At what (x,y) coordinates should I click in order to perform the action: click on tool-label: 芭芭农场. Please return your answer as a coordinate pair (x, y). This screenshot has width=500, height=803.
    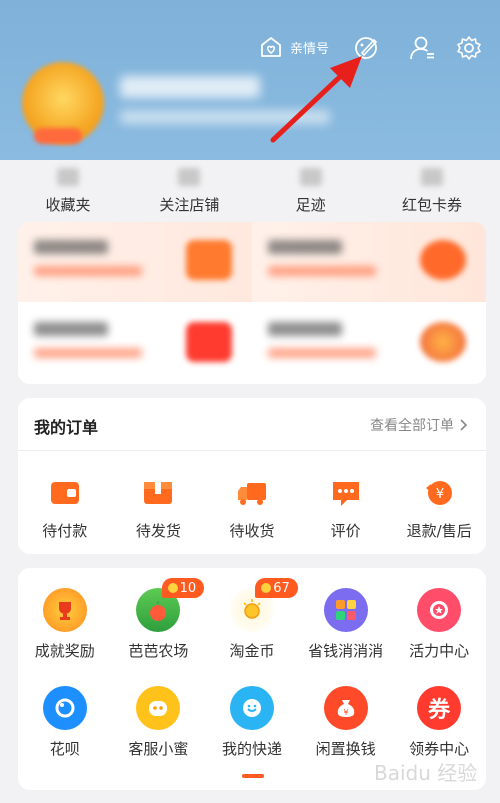
    Looking at the image, I should click on (158, 651).